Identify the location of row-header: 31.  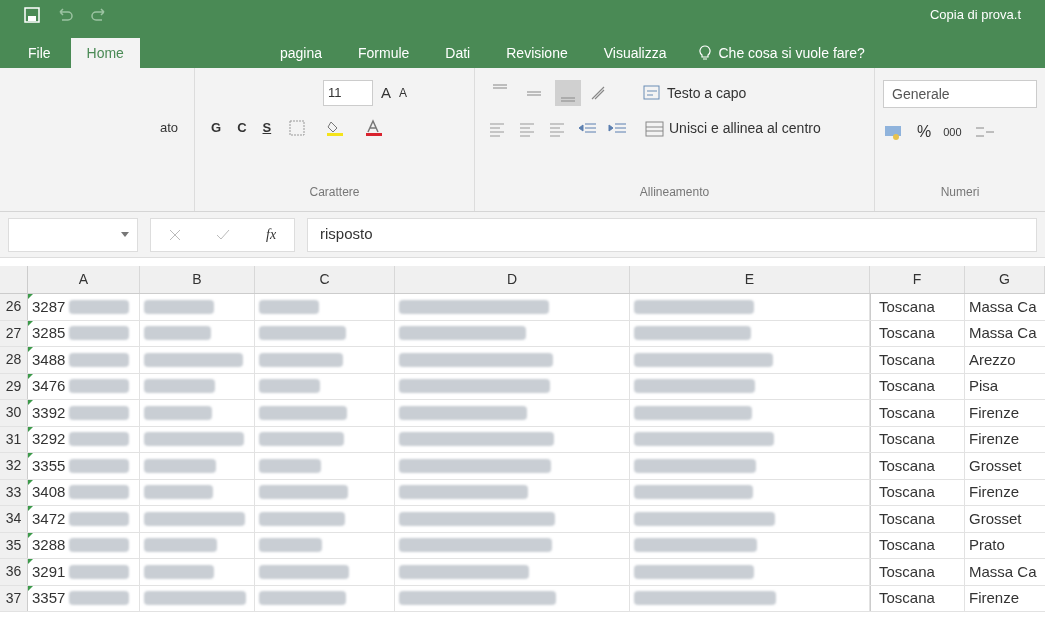
(14, 439).